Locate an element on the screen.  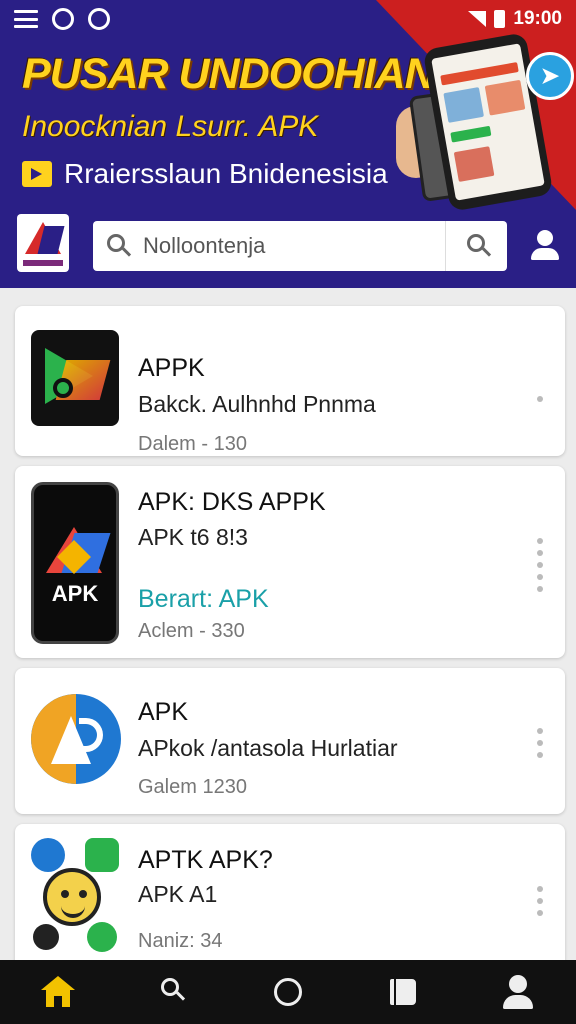
app-card: APK APkok /antasola Hurlatiar Galem 1230 is located at coordinates (290, 741).